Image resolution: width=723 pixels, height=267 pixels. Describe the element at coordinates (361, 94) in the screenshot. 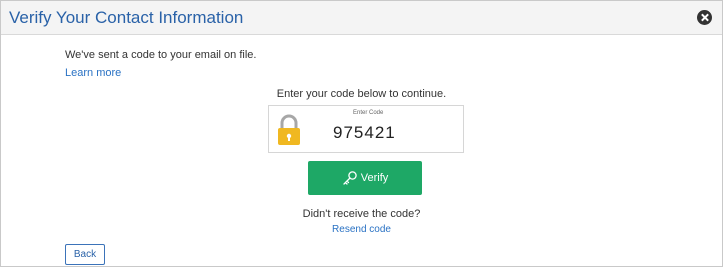

I see `code-instruction: Enter your code below to continue.` at that location.